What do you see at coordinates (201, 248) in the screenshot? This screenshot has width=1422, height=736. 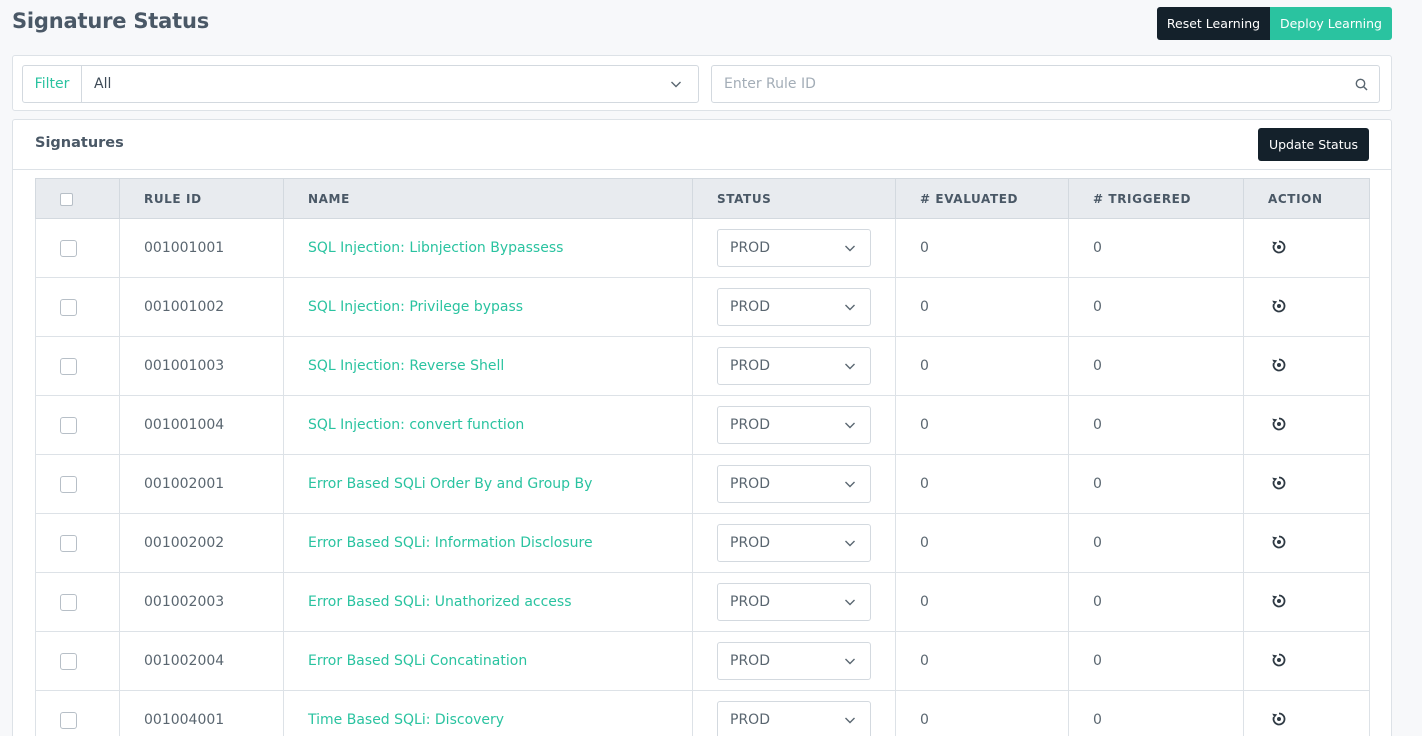 I see `rule-id-cell: 001001001` at bounding box center [201, 248].